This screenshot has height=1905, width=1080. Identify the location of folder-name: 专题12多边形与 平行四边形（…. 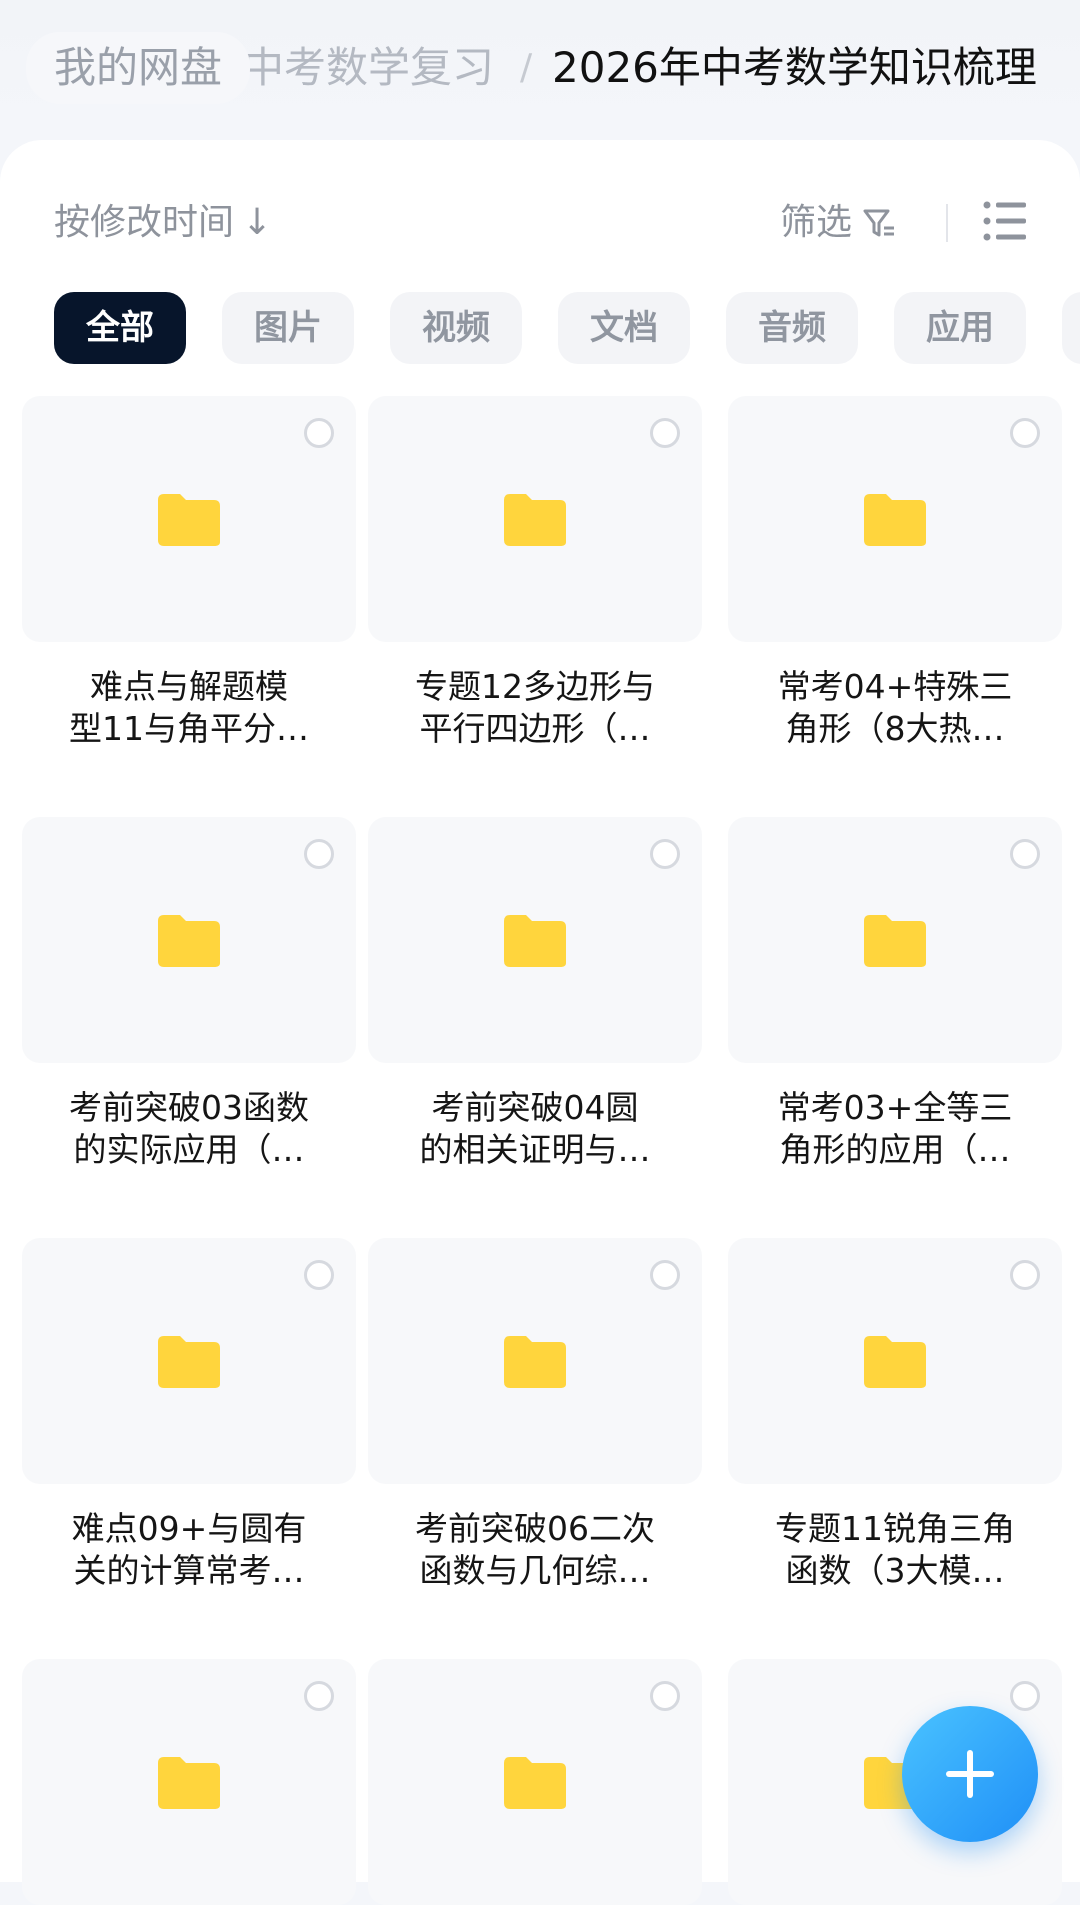
(535, 707).